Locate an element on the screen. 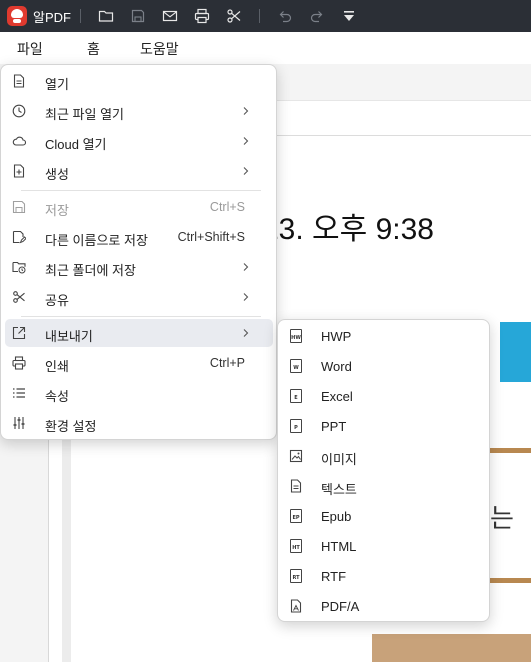 Image resolution: width=531 pixels, height=662 pixels. export-icon is located at coordinates (19, 333).